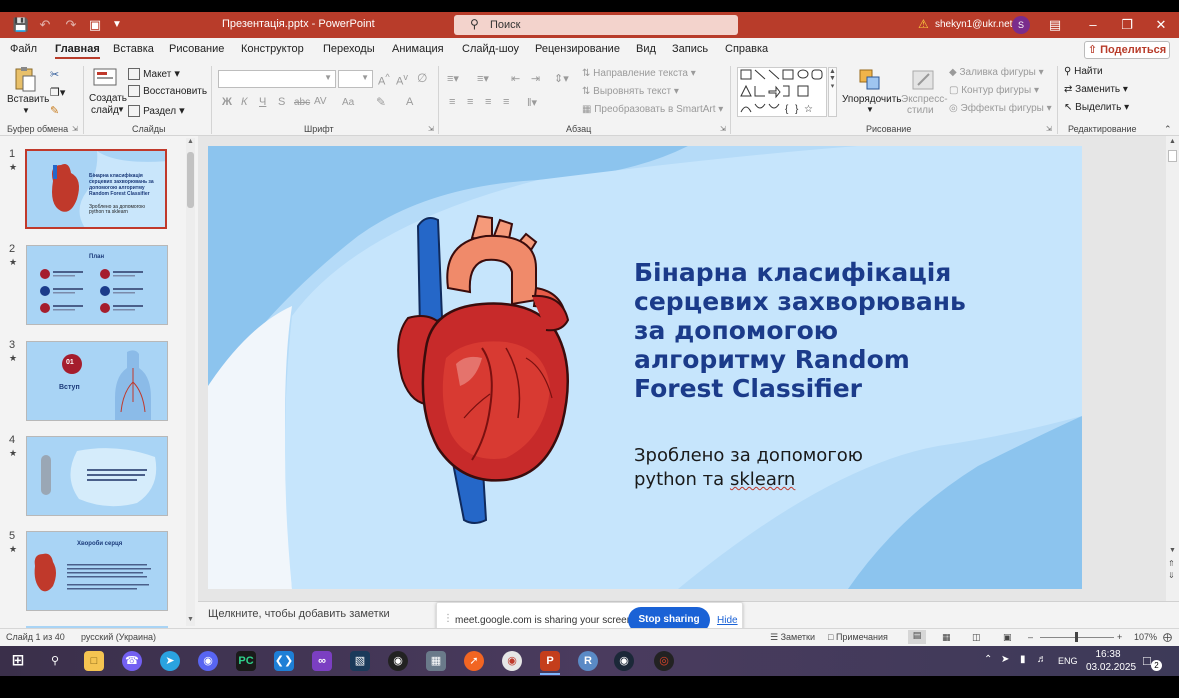 This screenshot has width=1179, height=698. I want to click on steam-icon: ◉, so click(624, 661).